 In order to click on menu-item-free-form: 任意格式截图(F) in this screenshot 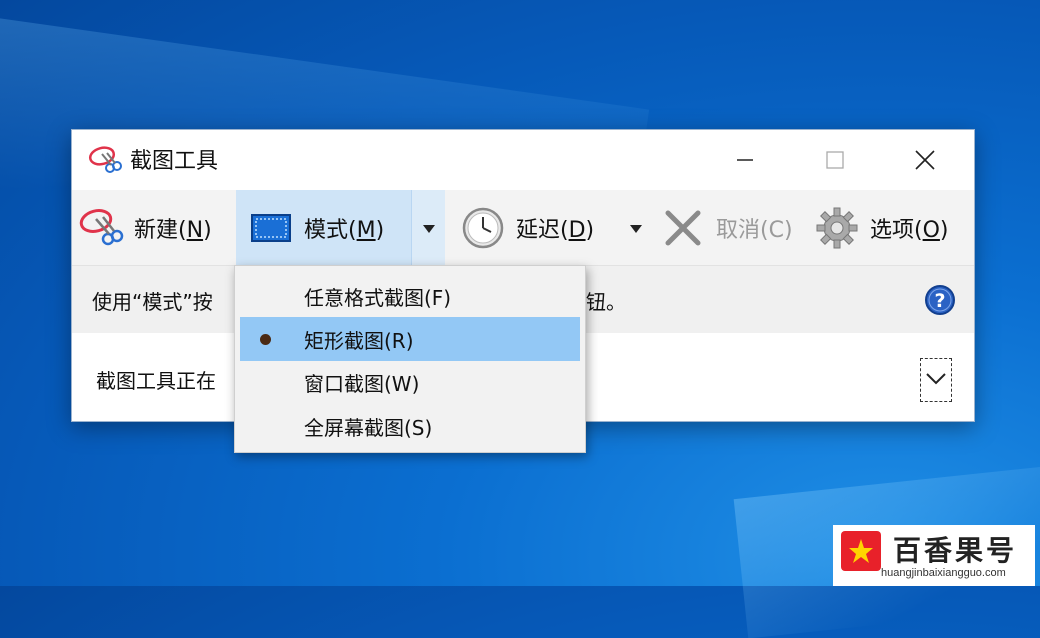, I will do `click(410, 296)`.